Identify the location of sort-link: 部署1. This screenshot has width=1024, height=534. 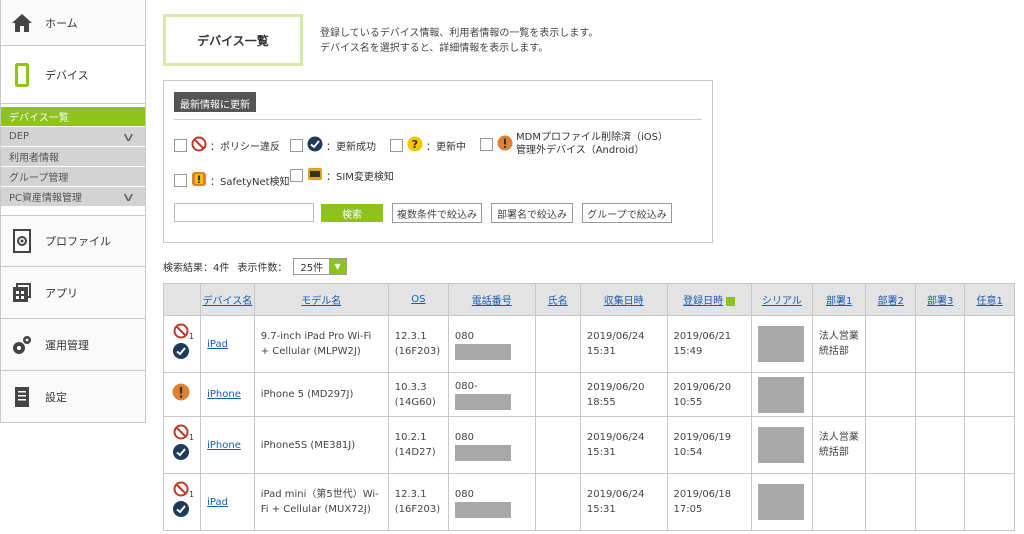
(839, 301).